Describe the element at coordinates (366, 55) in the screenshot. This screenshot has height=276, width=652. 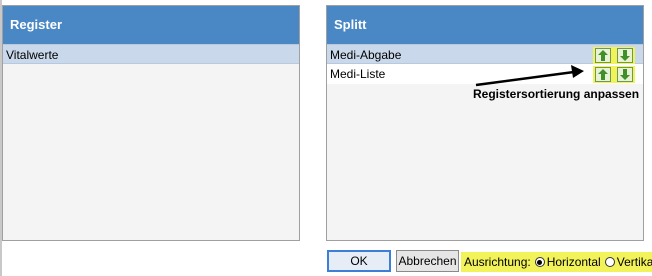
I see `list-item-label: Medi-Abgabe` at that location.